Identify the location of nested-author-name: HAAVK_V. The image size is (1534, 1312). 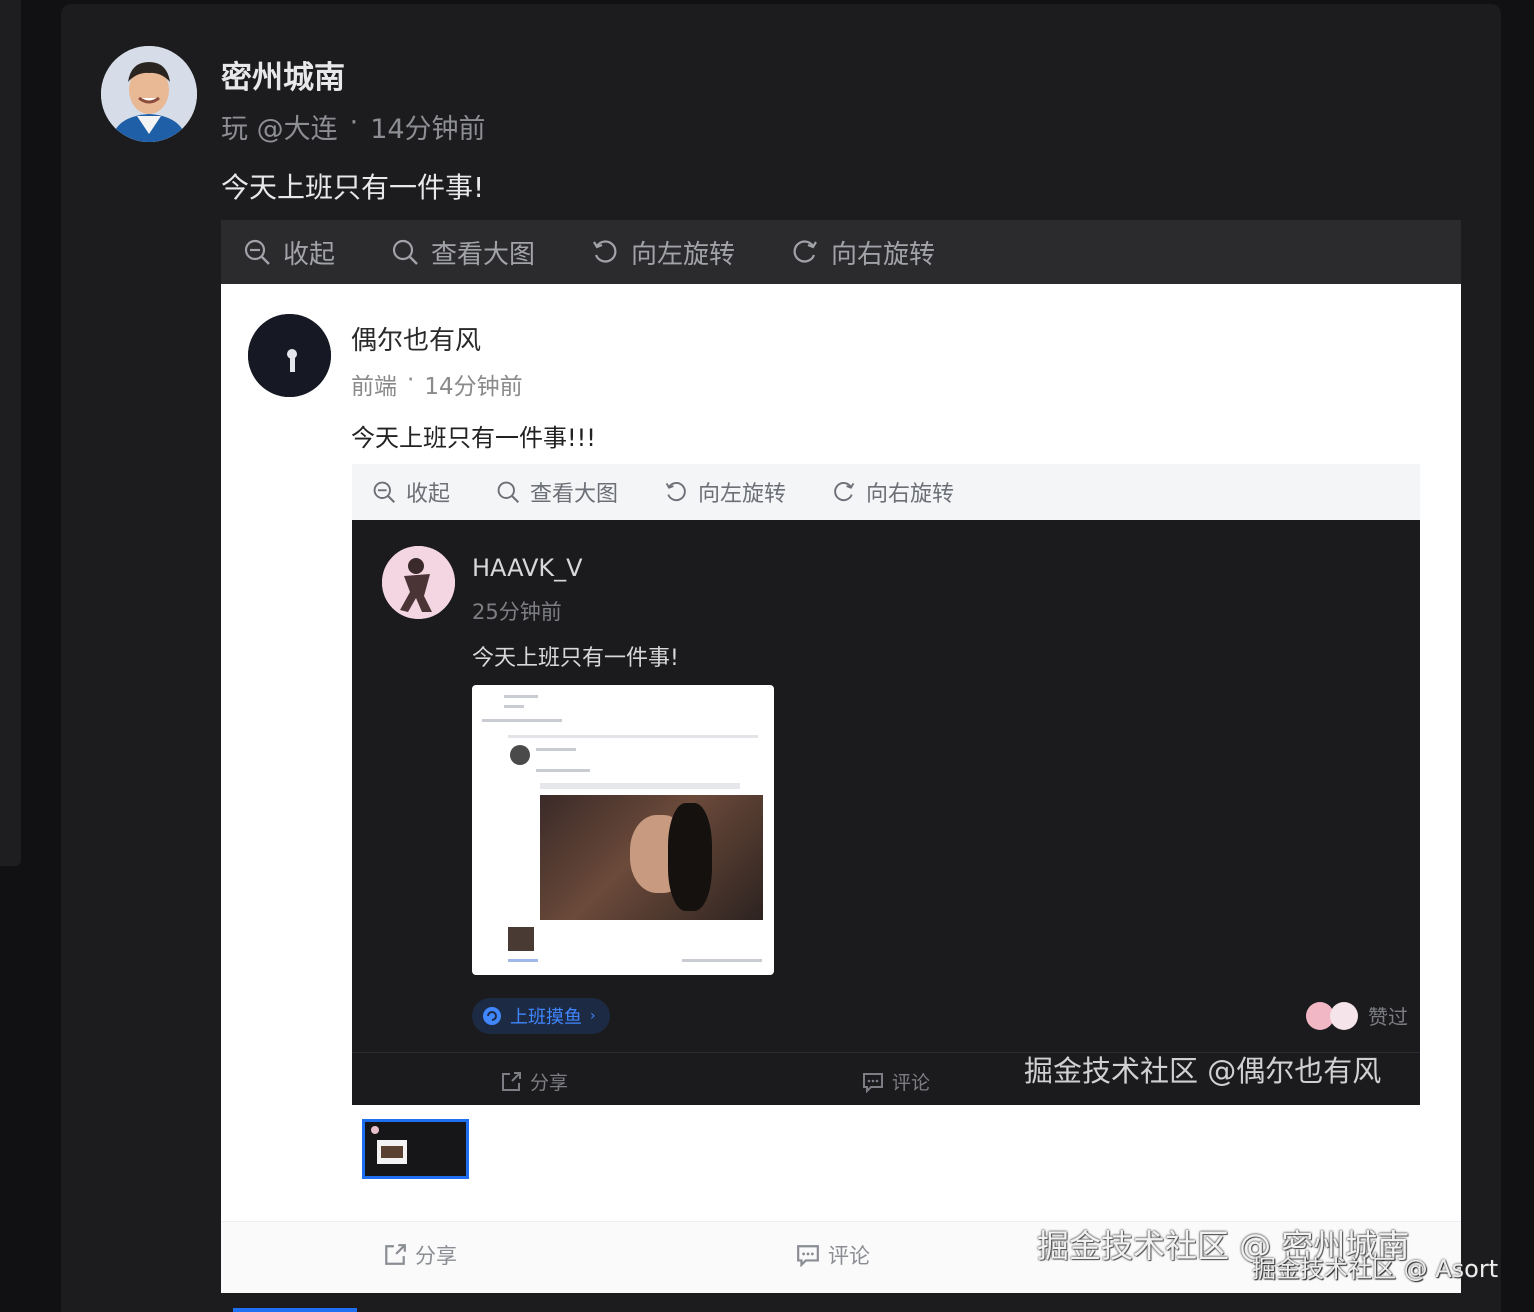
(527, 568).